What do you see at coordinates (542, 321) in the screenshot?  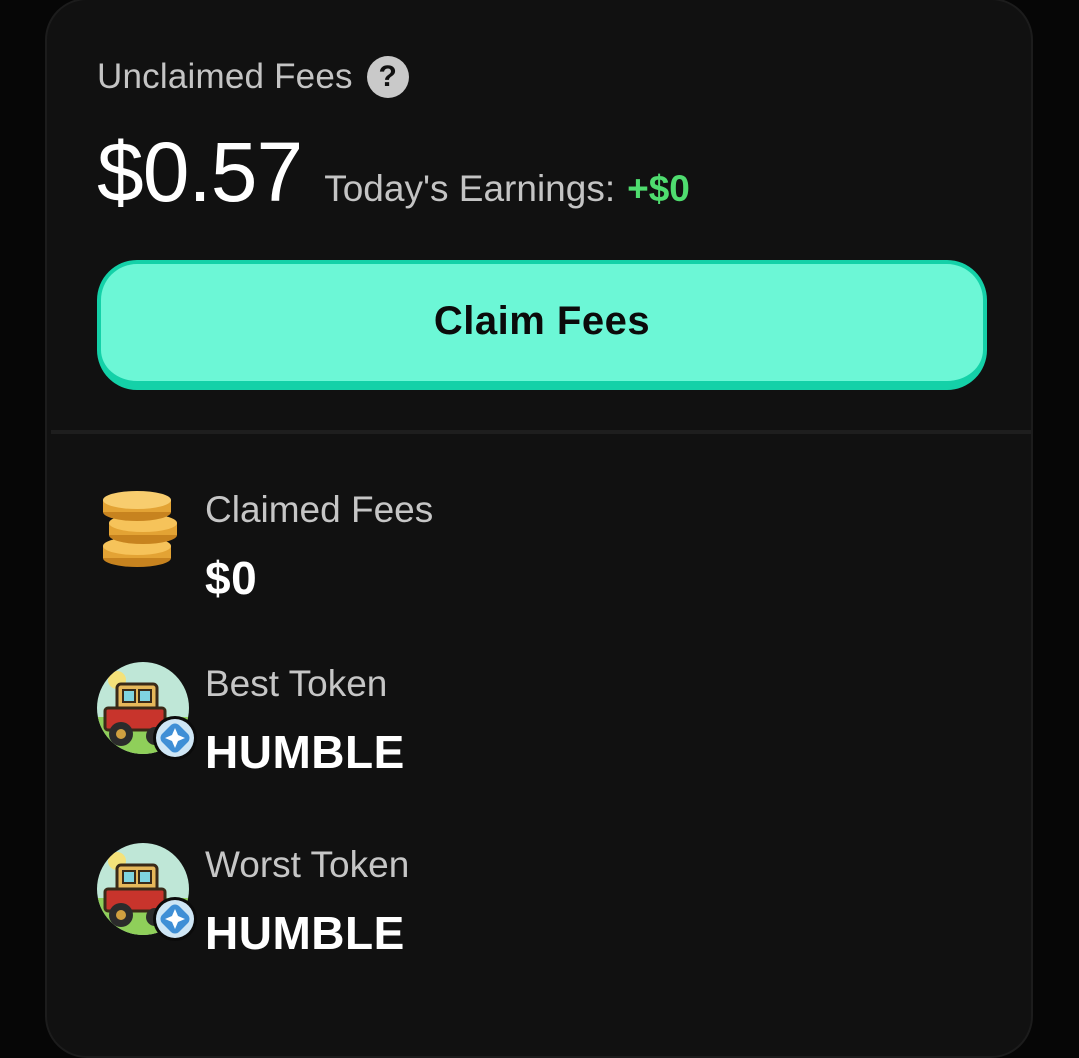 I see `claim-fees-label: Claim Fees` at bounding box center [542, 321].